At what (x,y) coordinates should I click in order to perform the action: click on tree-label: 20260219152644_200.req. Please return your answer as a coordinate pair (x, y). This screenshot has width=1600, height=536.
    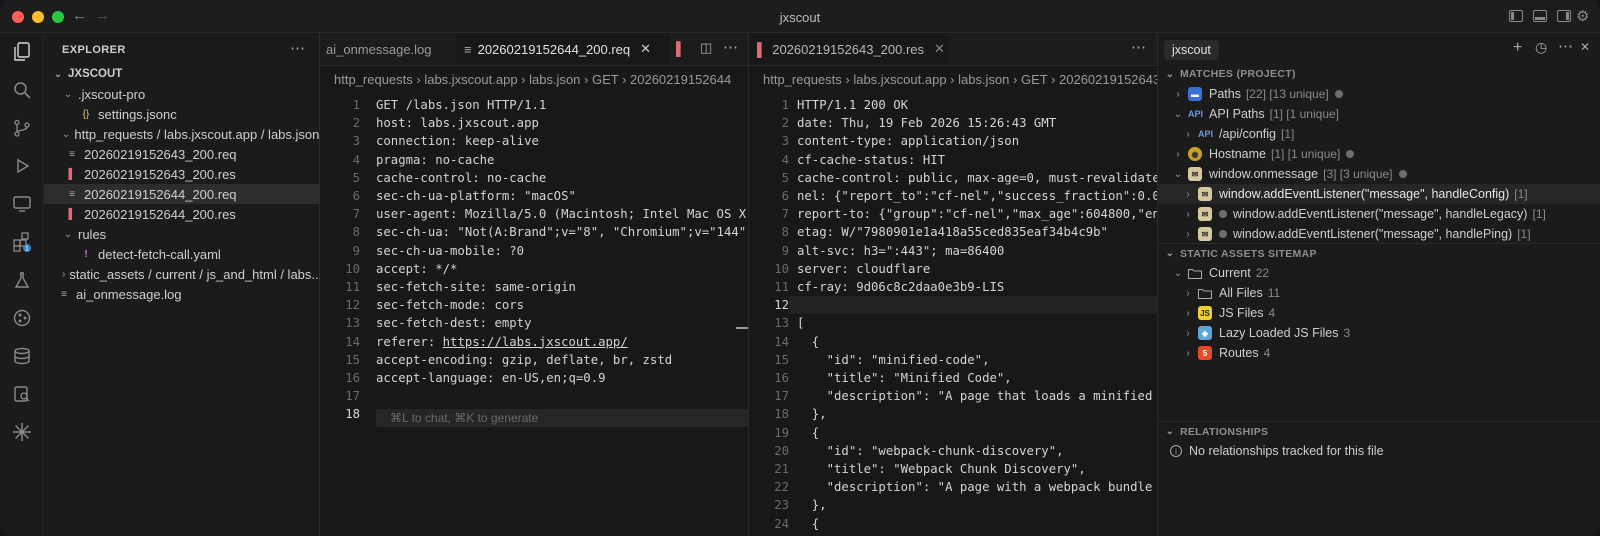
    Looking at the image, I should click on (160, 194).